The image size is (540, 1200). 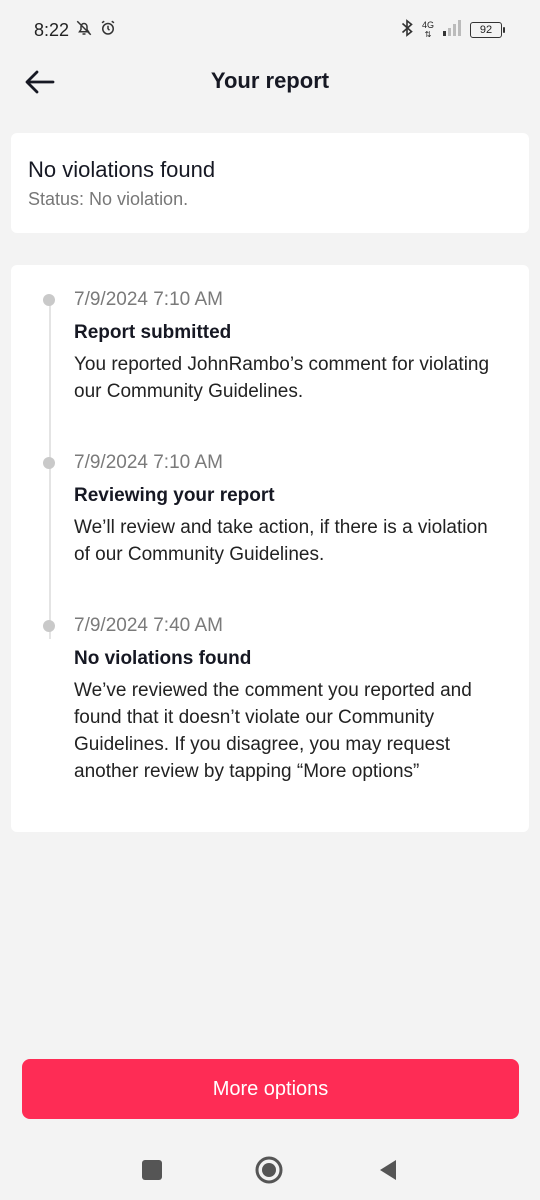 What do you see at coordinates (270, 1089) in the screenshot?
I see `more-options-button: More options` at bounding box center [270, 1089].